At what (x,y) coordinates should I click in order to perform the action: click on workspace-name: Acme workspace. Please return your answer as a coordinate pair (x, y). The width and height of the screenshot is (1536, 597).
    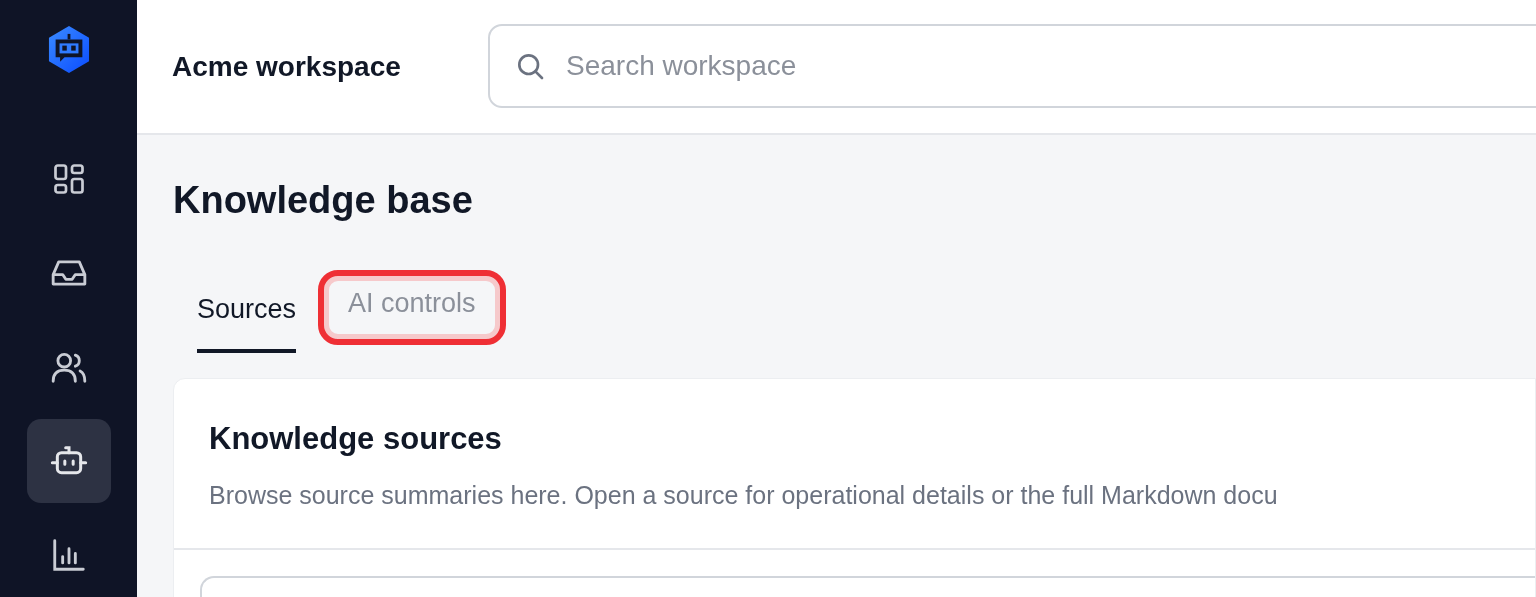
    Looking at the image, I should click on (287, 66).